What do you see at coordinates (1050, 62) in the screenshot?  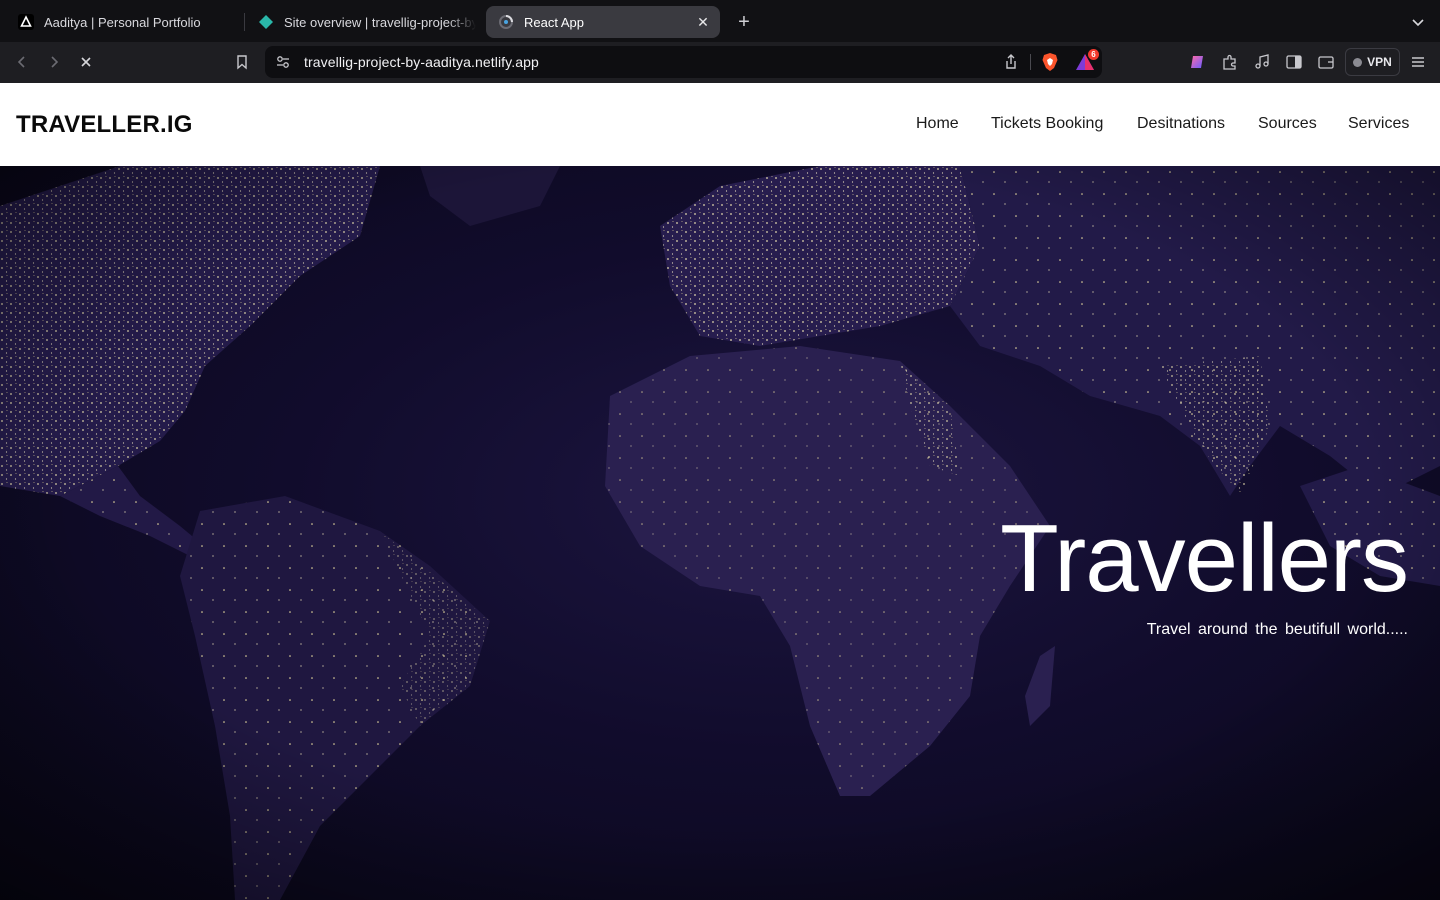 I see `brave-shields-icon` at bounding box center [1050, 62].